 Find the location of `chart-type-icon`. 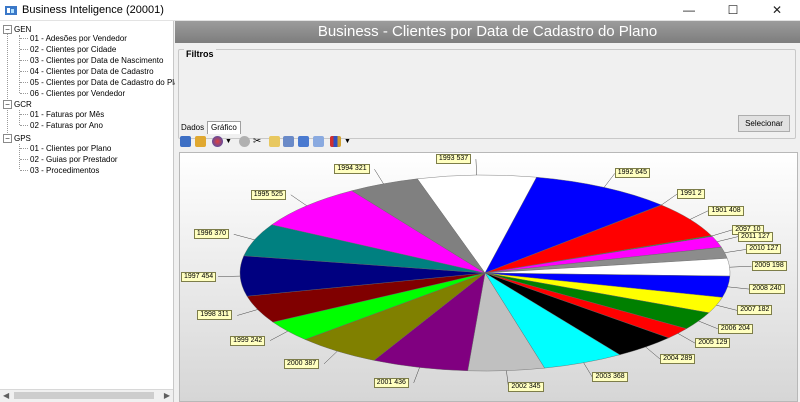

chart-type-icon is located at coordinates (335, 141).